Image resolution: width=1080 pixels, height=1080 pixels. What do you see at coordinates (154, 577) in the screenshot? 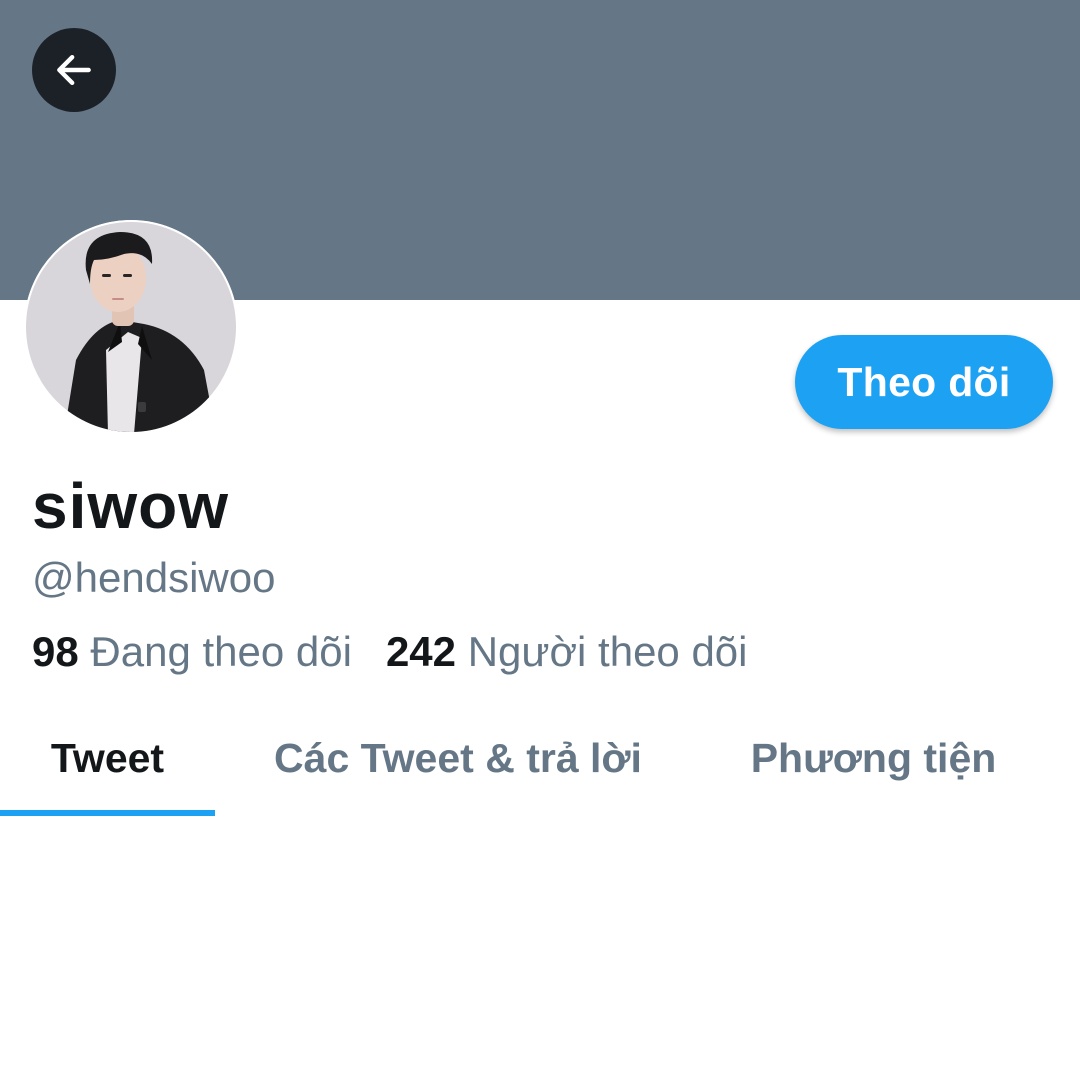
I see `user-handle: @hendsiwoo` at bounding box center [154, 577].